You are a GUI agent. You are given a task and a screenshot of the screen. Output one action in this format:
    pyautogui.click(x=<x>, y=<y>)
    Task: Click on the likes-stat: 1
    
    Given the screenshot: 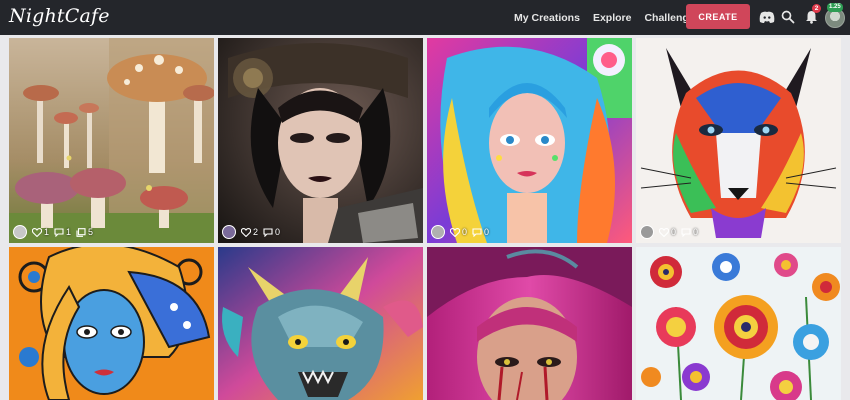 What is the action you would take?
    pyautogui.click(x=40, y=232)
    